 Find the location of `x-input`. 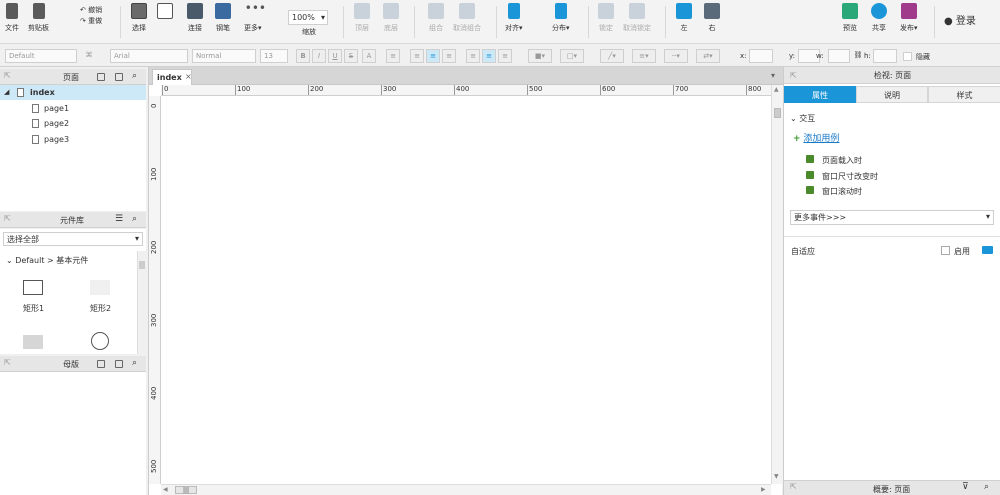

x-input is located at coordinates (761, 56).